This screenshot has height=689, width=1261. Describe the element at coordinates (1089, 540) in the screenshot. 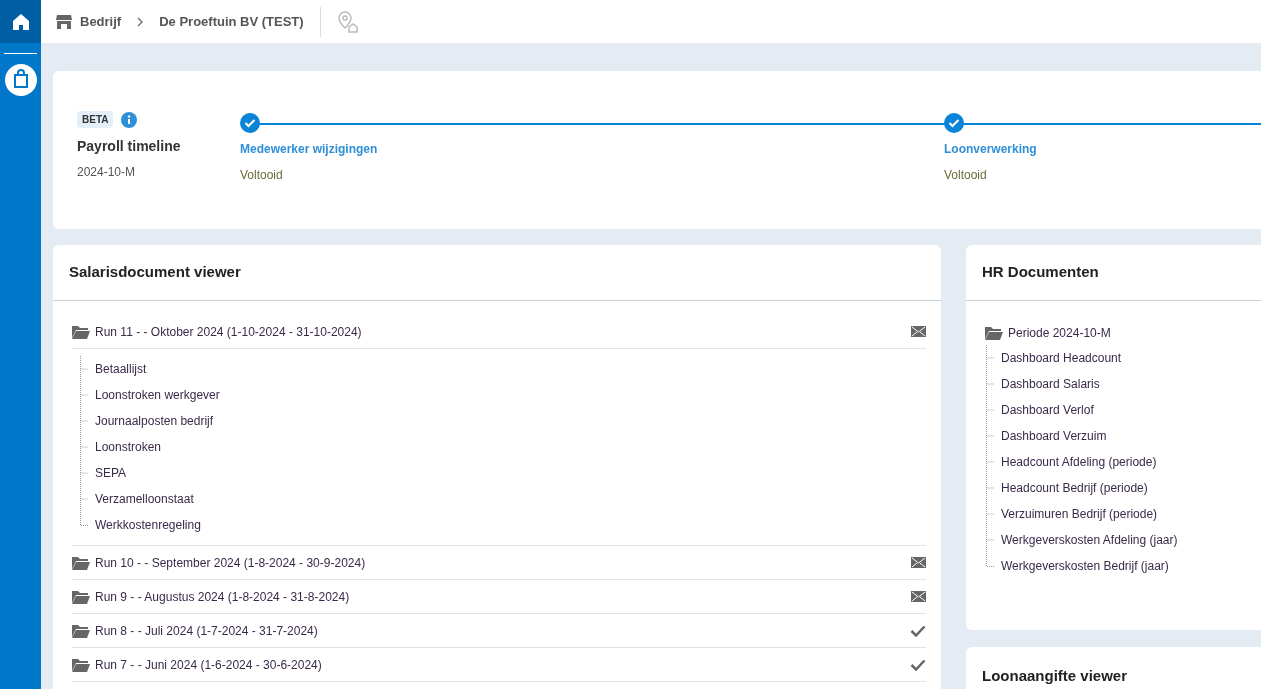

I see `tree-item: Werkgeverskosten Afdeling (jaar)` at that location.